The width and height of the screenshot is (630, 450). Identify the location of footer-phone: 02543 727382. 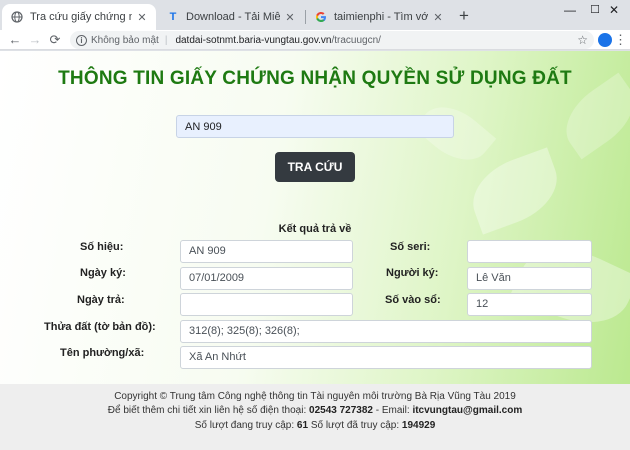
(341, 410).